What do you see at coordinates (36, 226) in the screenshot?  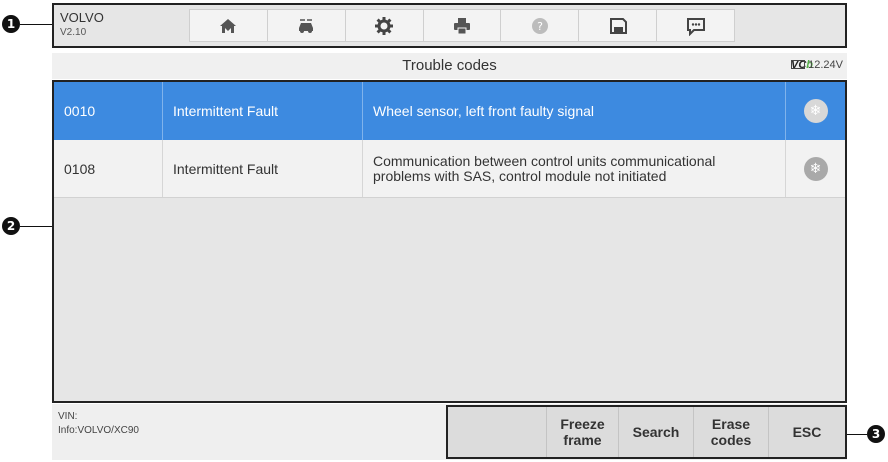 I see `callout-2-leader` at bounding box center [36, 226].